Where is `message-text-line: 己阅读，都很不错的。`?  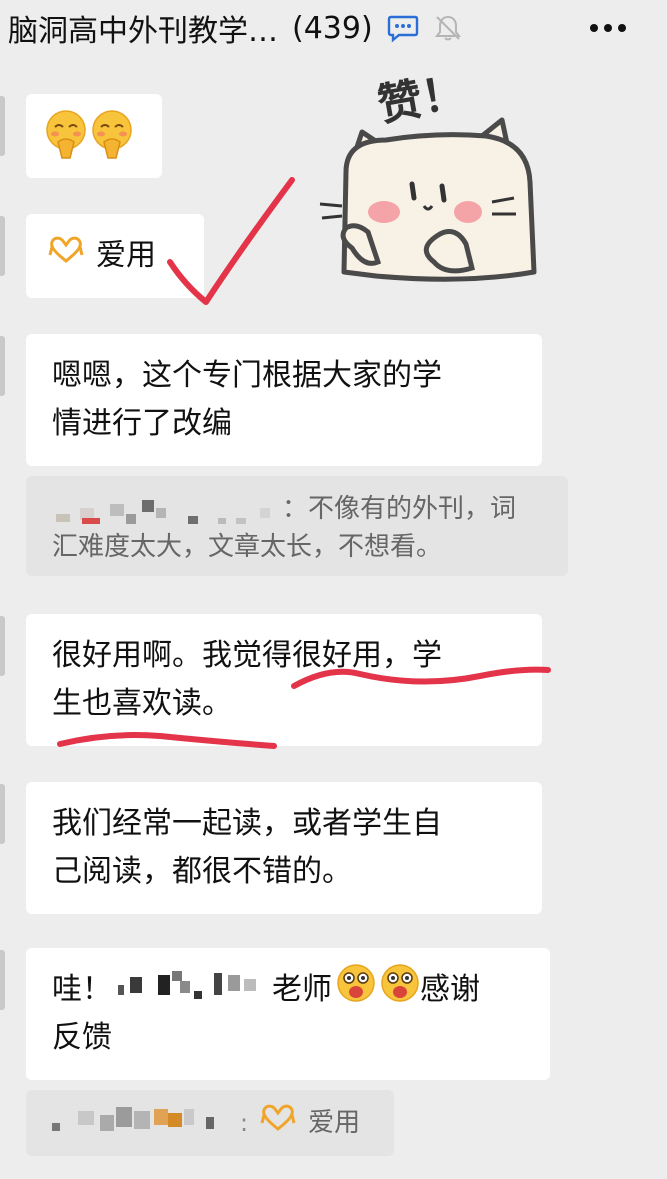 message-text-line: 己阅读，都很不错的。 is located at coordinates (202, 871).